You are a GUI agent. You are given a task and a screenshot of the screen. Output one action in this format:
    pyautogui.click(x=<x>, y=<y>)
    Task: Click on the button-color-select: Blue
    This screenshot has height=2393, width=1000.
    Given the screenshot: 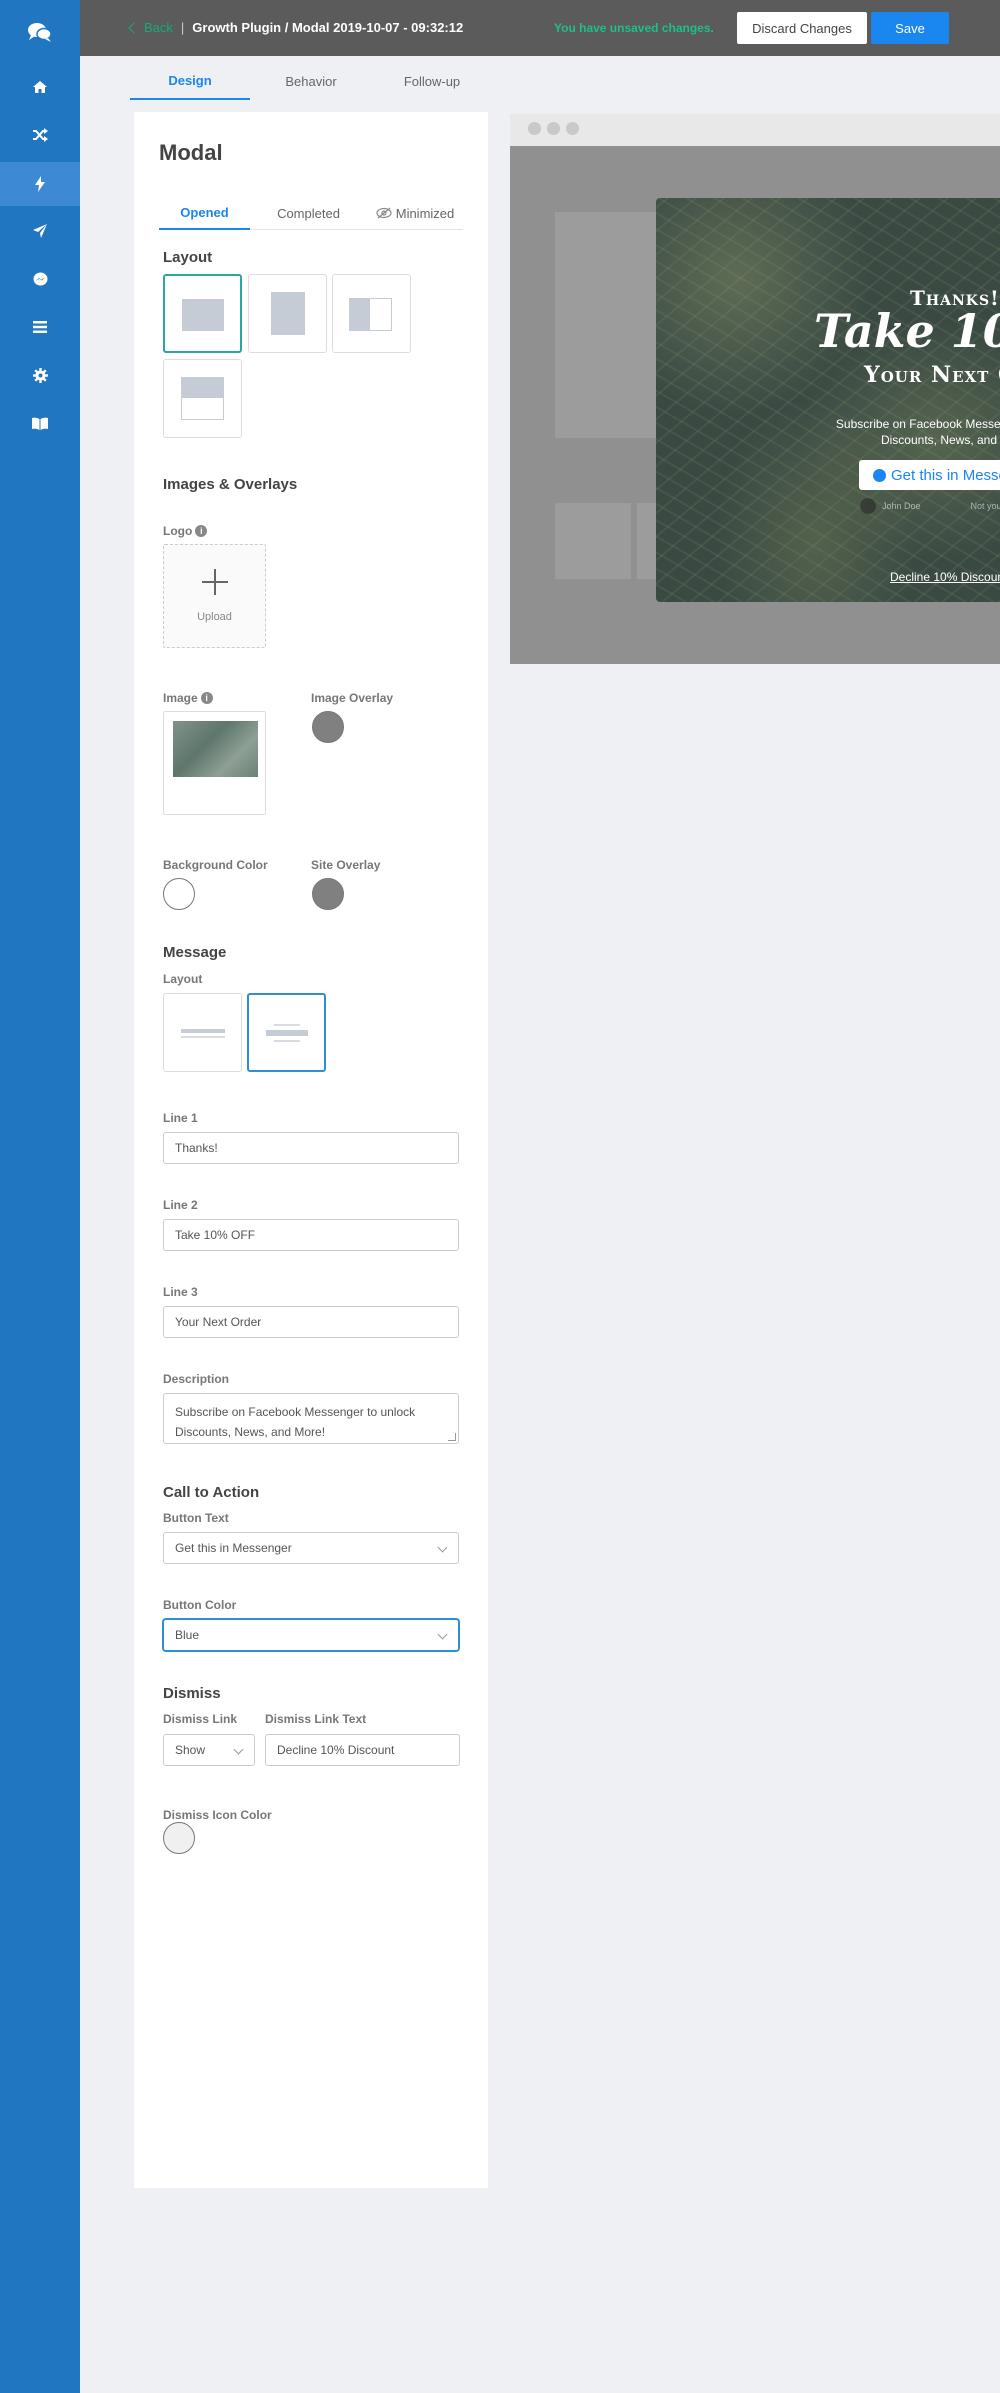 What is the action you would take?
    pyautogui.click(x=311, y=1635)
    